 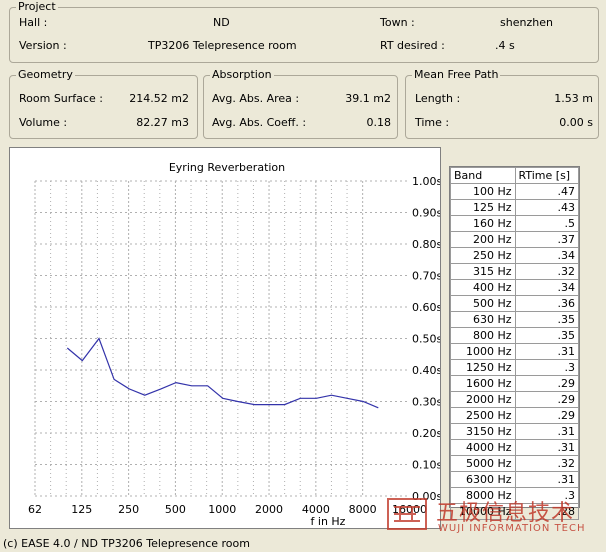 I want to click on wuji-logo-icon, so click(x=407, y=514).